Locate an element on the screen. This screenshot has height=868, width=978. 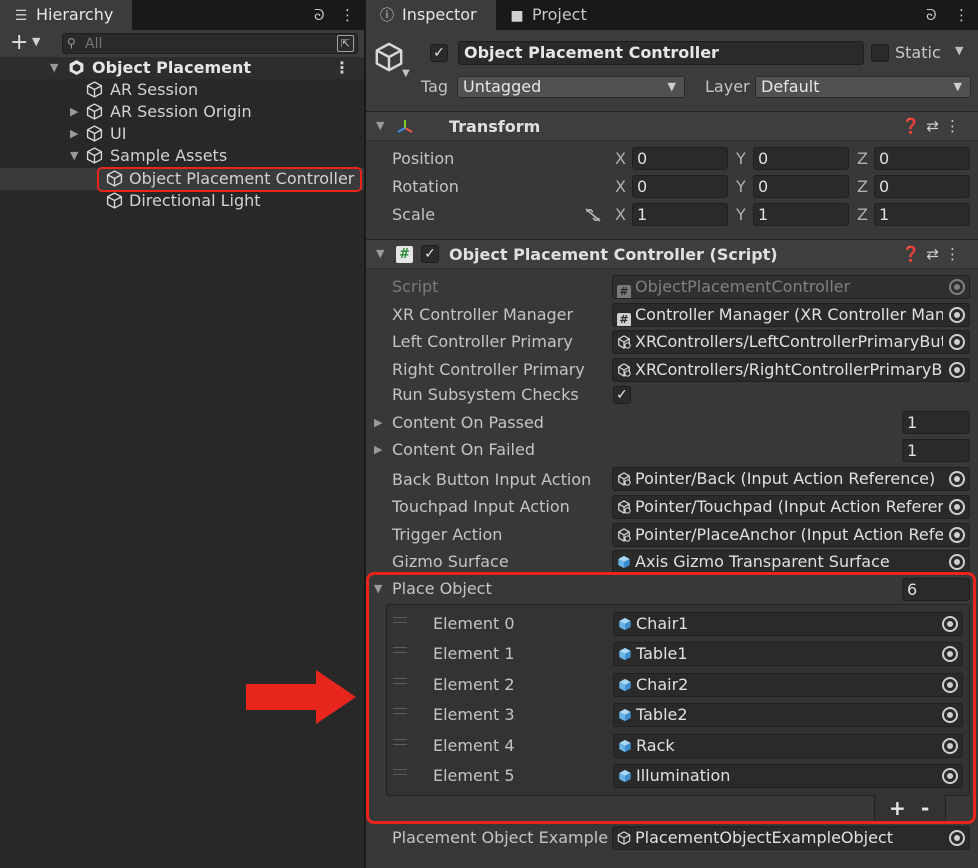
rotation-z-field: 0 is located at coordinates (922, 186).